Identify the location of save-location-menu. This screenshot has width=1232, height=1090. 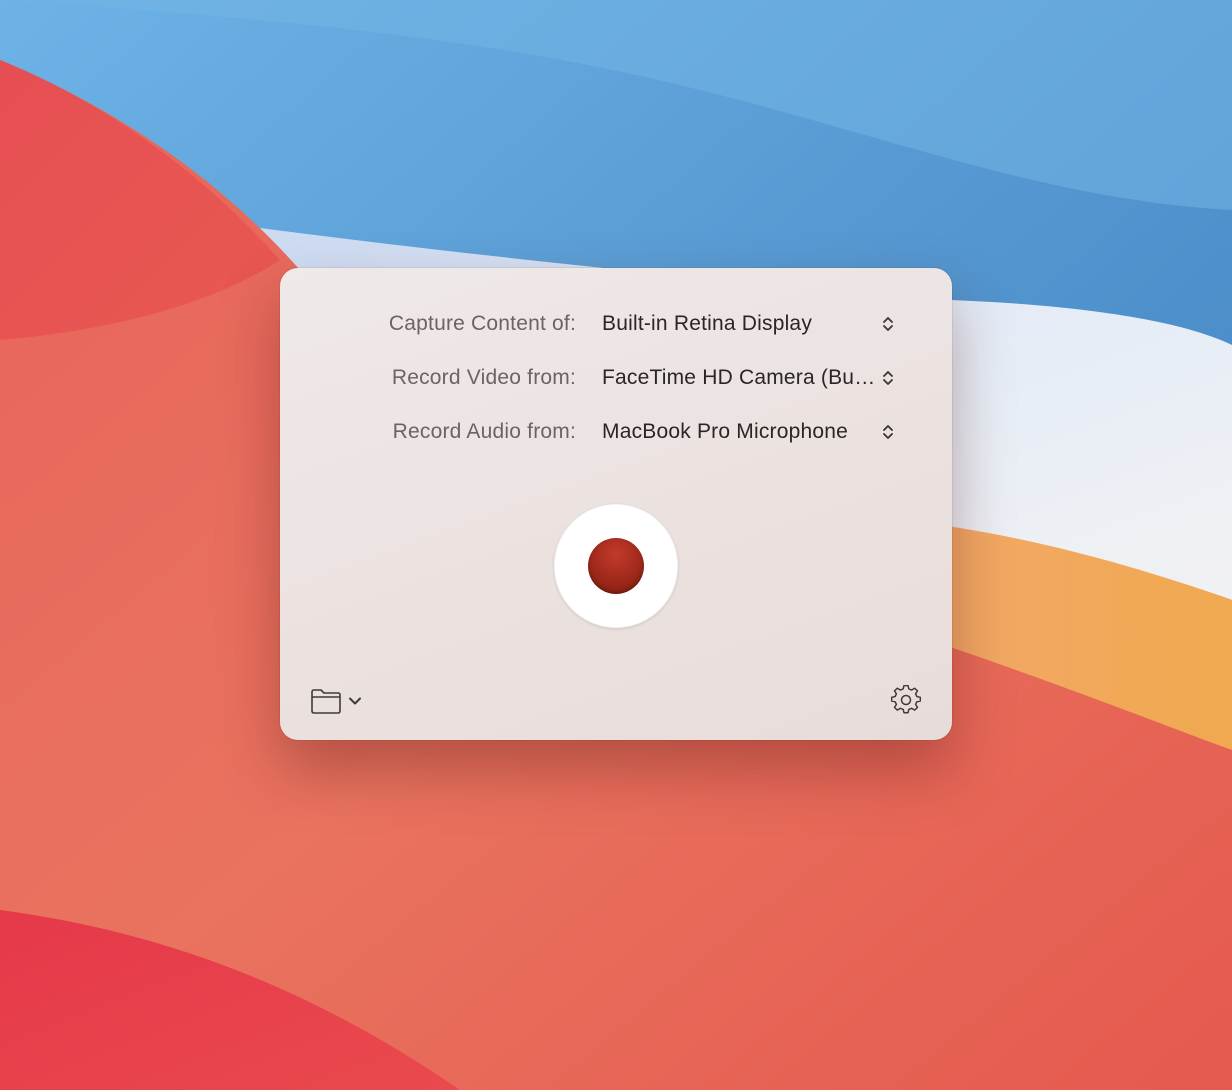
(339, 701).